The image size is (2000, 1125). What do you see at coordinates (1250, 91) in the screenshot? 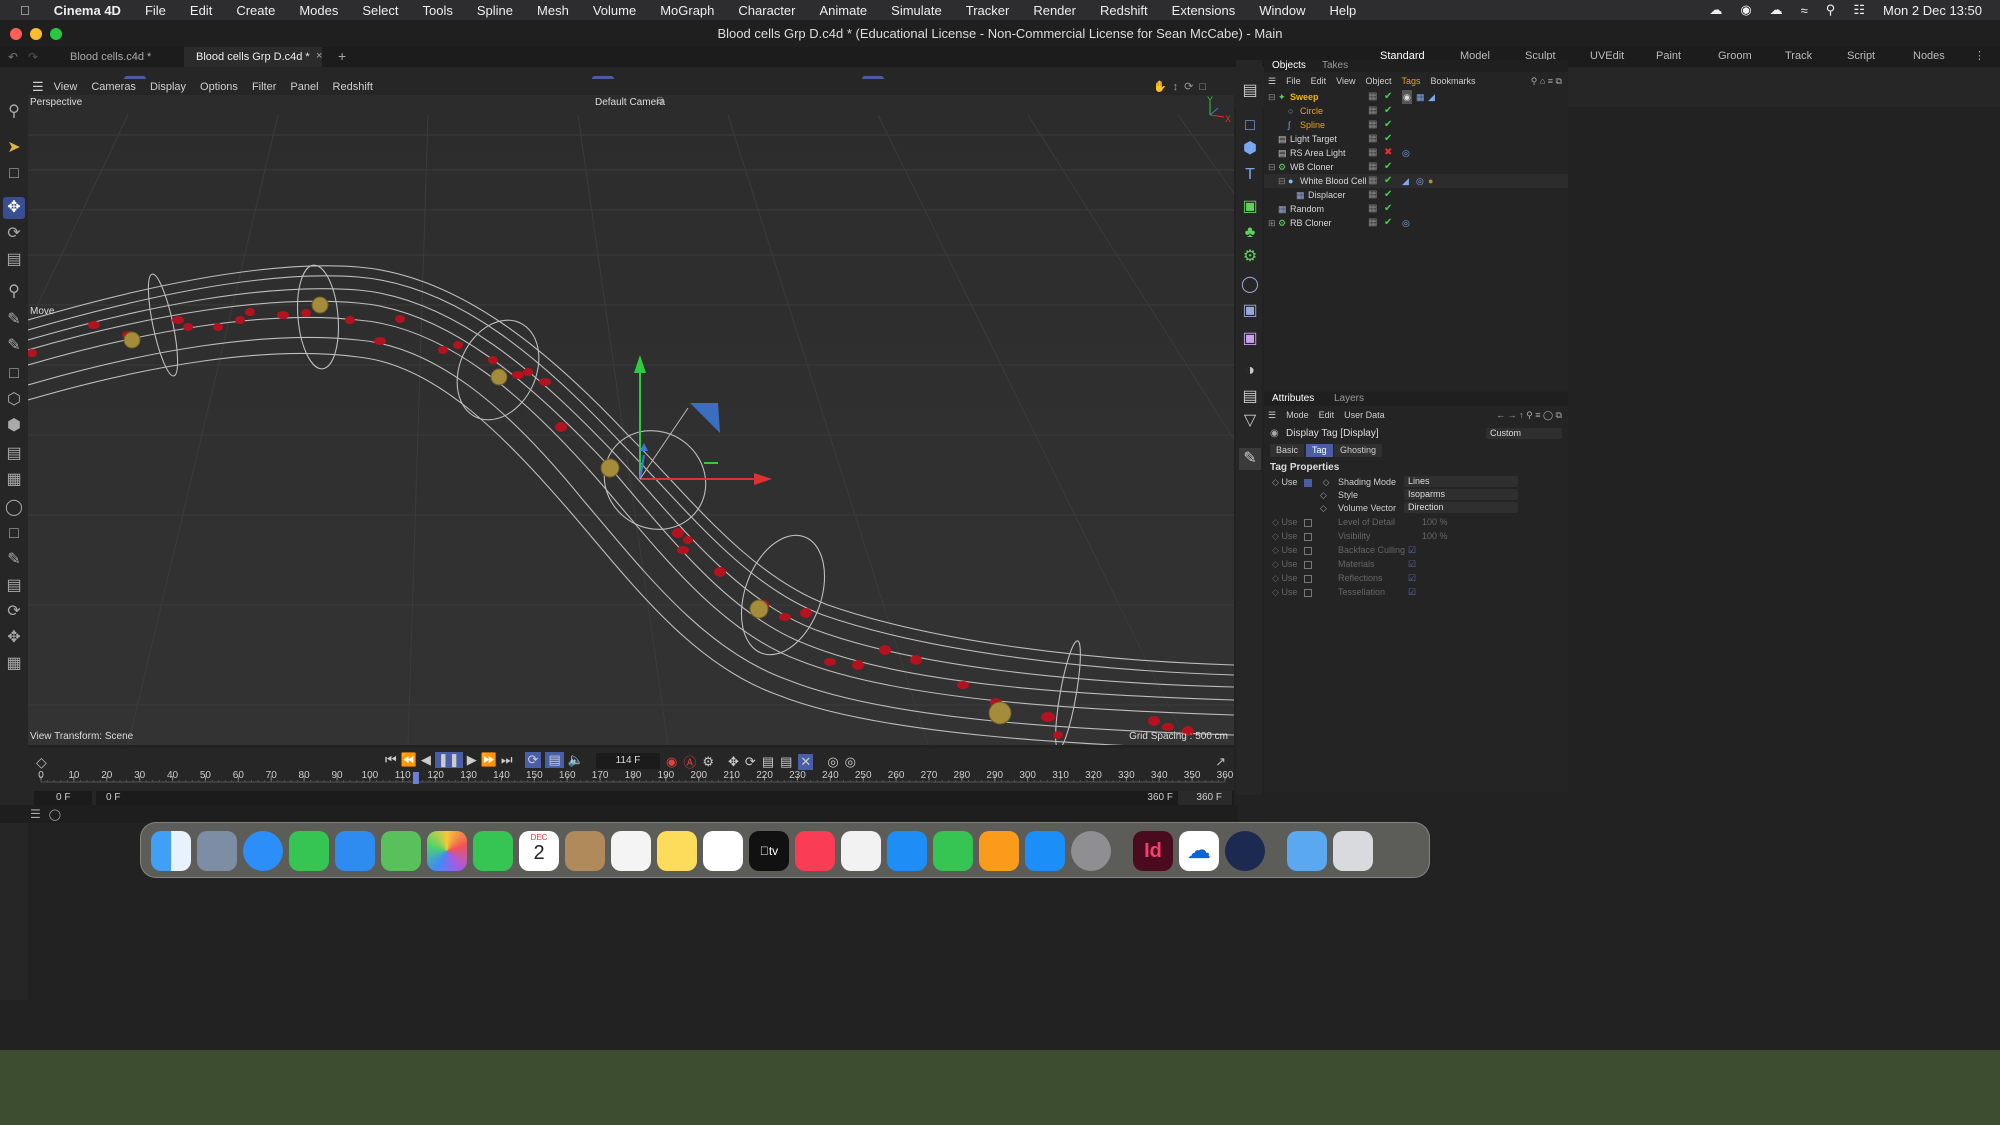
I see `camera-target-icon: ▤` at bounding box center [1250, 91].